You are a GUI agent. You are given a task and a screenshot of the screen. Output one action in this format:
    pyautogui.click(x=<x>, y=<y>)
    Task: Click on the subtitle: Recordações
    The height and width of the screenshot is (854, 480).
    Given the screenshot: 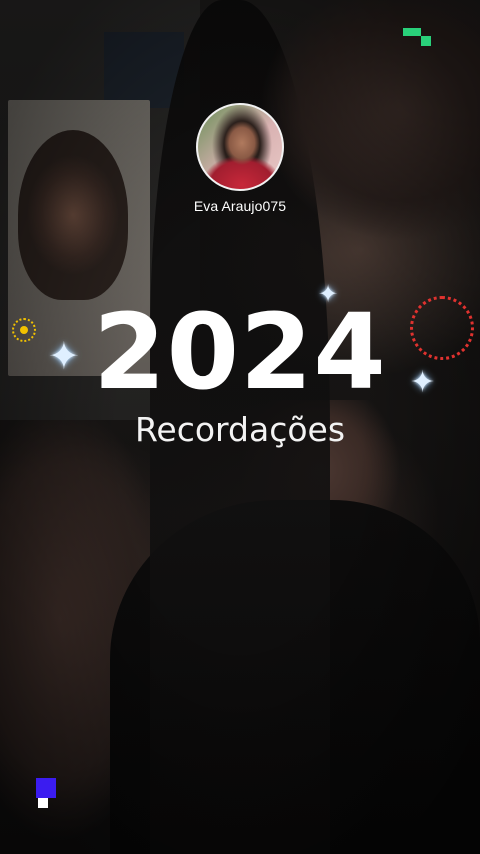 What is the action you would take?
    pyautogui.click(x=240, y=429)
    